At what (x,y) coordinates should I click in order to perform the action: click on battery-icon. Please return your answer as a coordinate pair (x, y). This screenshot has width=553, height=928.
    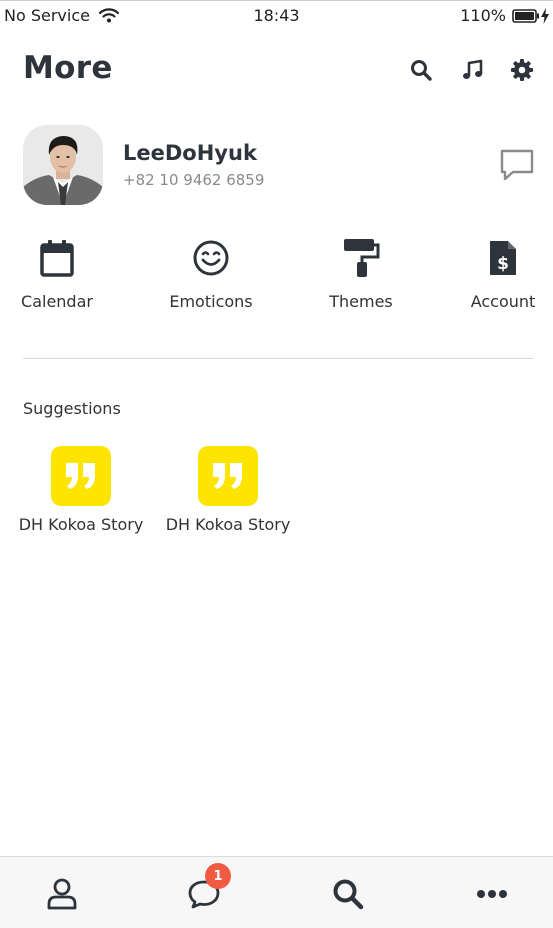
    Looking at the image, I should click on (525, 15).